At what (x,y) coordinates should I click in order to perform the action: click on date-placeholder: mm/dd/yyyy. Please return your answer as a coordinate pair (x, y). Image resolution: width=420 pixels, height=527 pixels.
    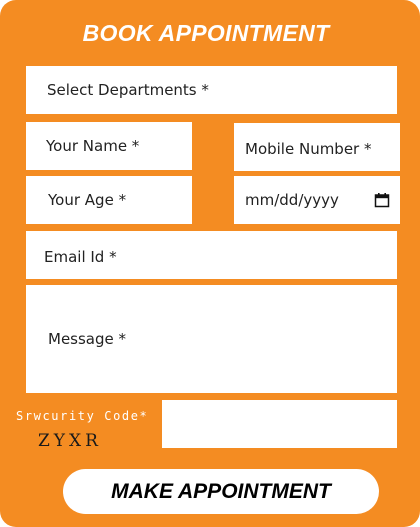
    Looking at the image, I should click on (292, 200).